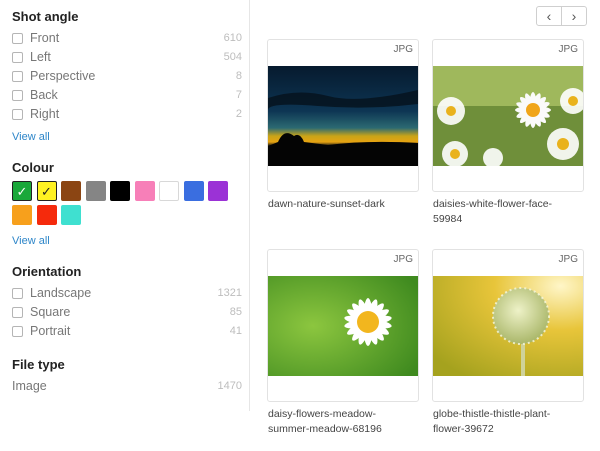 Image resolution: width=600 pixels, height=451 pixels. Describe the element at coordinates (493, 204) in the screenshot. I see `caption-line: daisies-white-flower-face-` at that location.